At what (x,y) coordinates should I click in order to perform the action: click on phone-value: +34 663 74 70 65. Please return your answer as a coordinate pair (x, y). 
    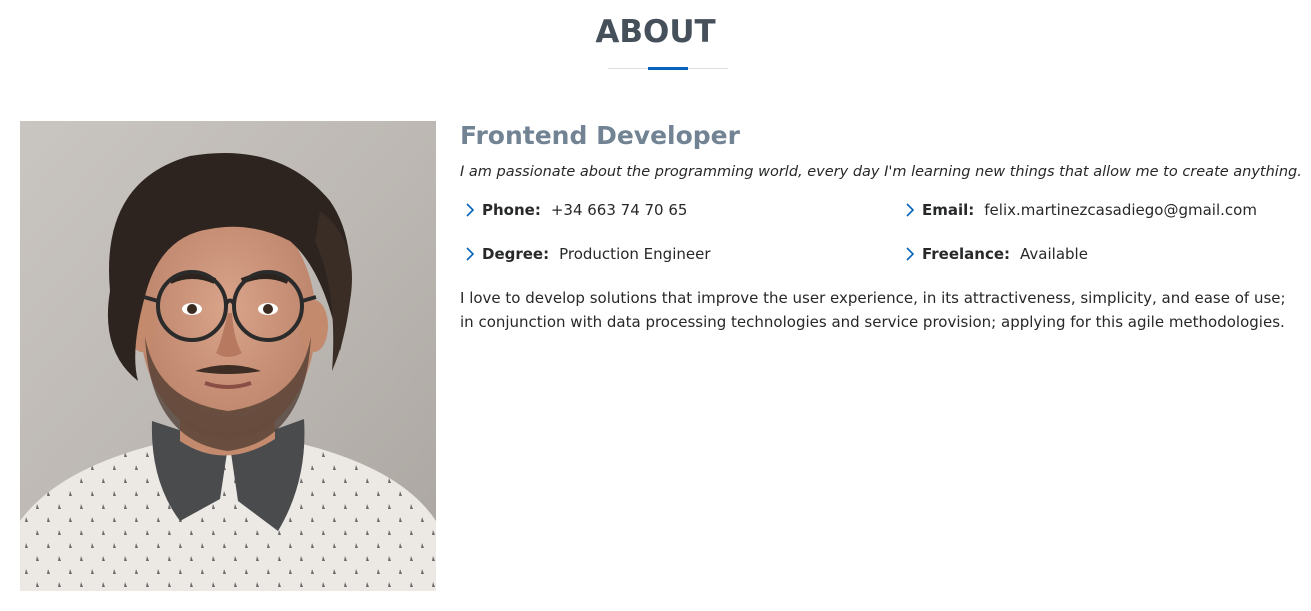
    Looking at the image, I should click on (619, 210).